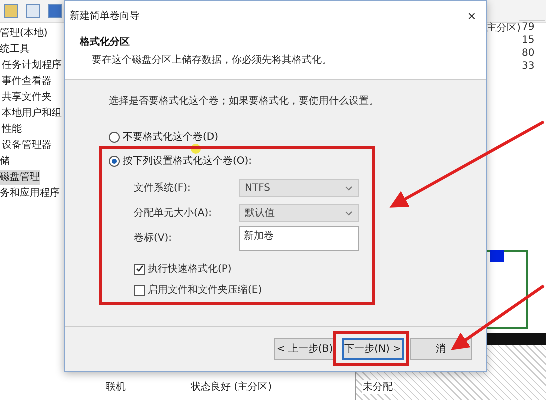 This screenshot has width=546, height=400. What do you see at coordinates (163, 188) in the screenshot?
I see `field-label: 文件系统(F):` at bounding box center [163, 188].